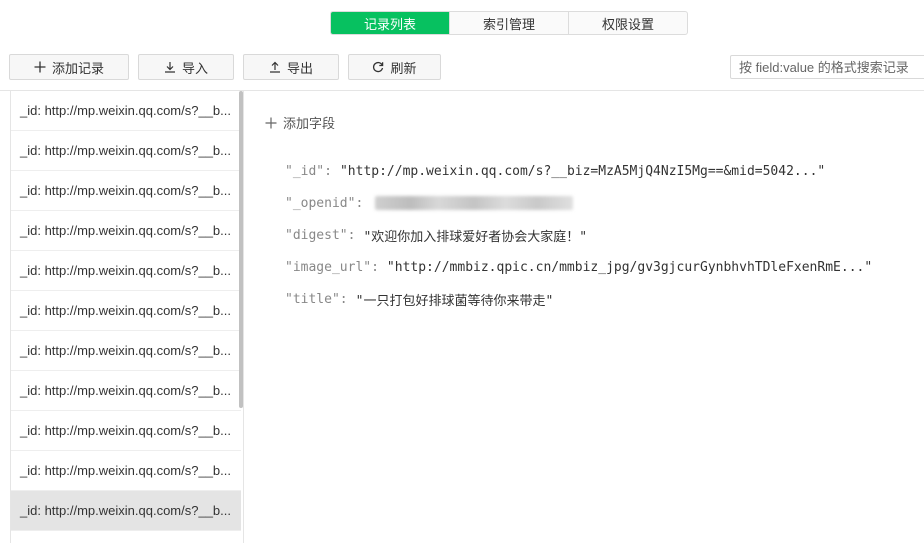 This screenshot has width=924, height=543. Describe the element at coordinates (241, 249) in the screenshot. I see `list-scrollbar` at that location.